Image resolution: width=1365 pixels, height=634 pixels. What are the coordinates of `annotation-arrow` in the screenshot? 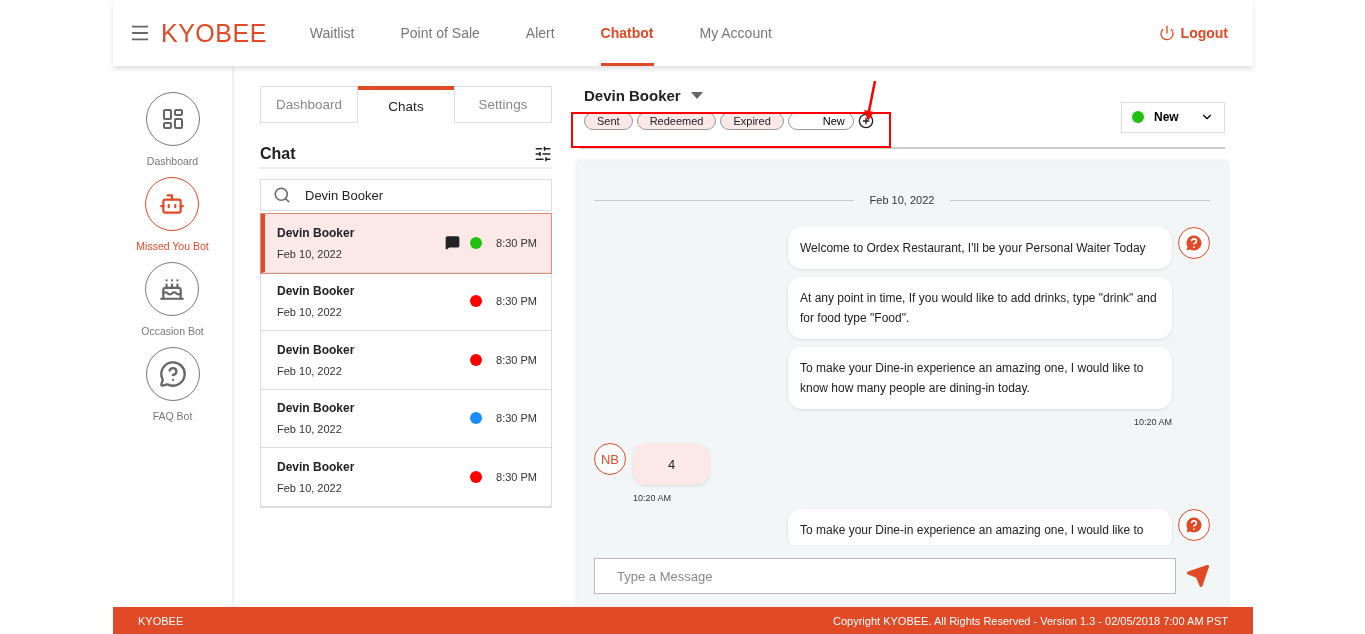 It's located at (871, 101).